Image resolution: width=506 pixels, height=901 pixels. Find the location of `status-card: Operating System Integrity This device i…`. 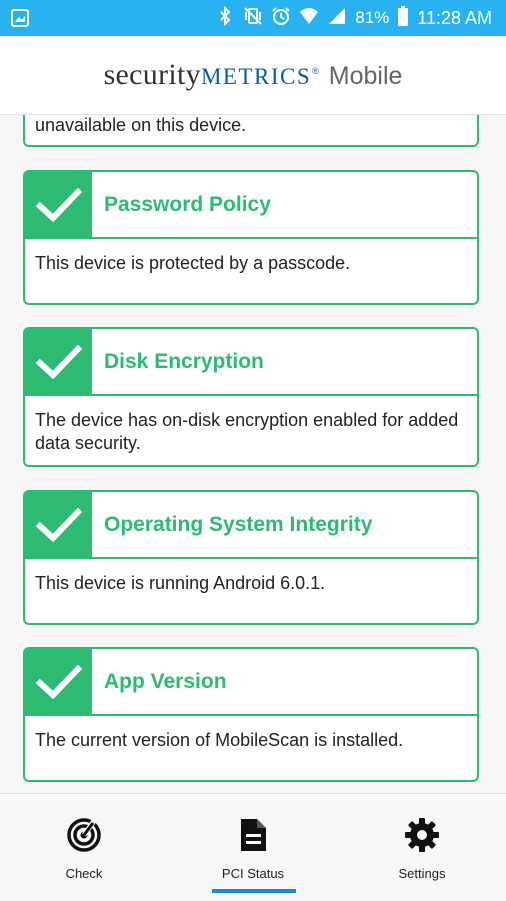

status-card: Operating System Integrity This device i… is located at coordinates (251, 557).